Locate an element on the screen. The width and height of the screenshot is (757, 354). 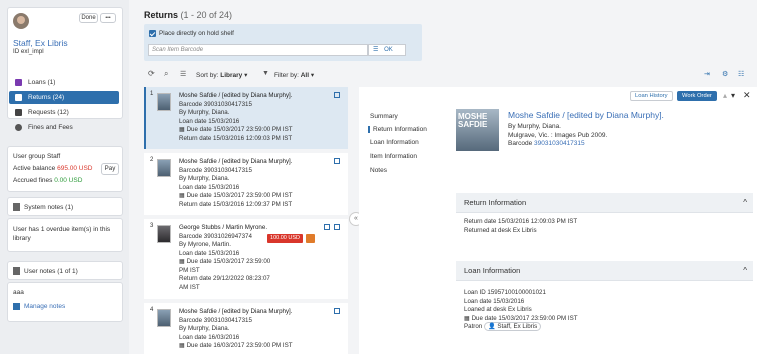
accrued-fines: Accrued fines 0.00 USD is located at coordinates (47, 180).